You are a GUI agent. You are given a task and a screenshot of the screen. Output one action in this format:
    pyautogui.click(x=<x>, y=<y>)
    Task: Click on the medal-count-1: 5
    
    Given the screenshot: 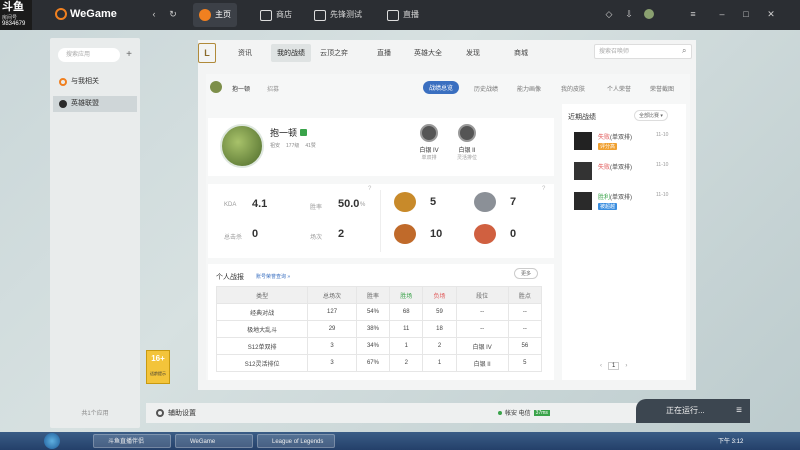 What is the action you would take?
    pyautogui.click(x=433, y=202)
    